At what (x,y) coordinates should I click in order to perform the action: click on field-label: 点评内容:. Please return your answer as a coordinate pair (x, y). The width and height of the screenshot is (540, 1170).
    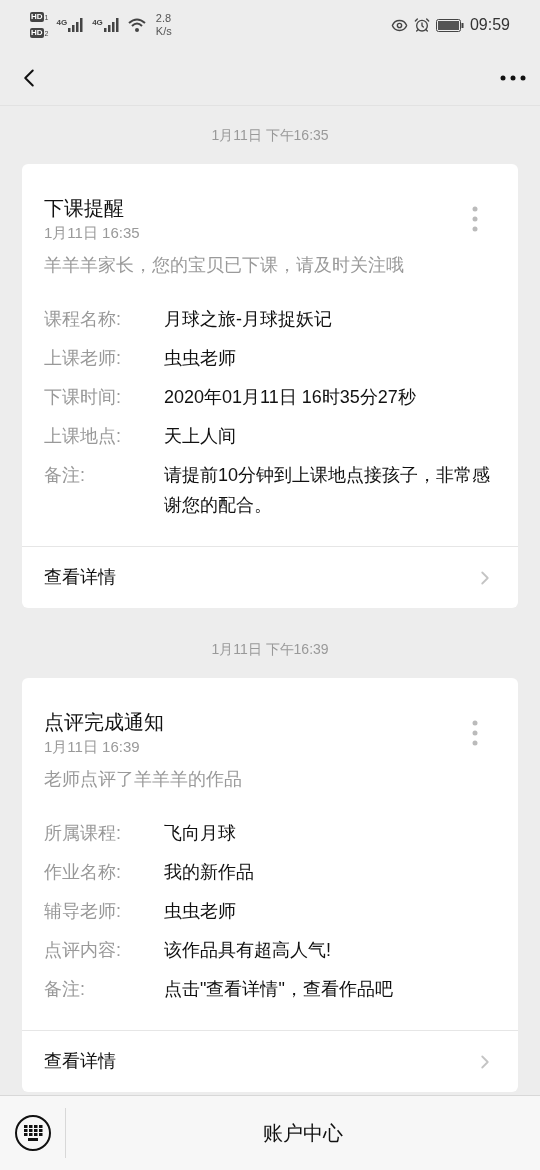
    Looking at the image, I should click on (83, 950).